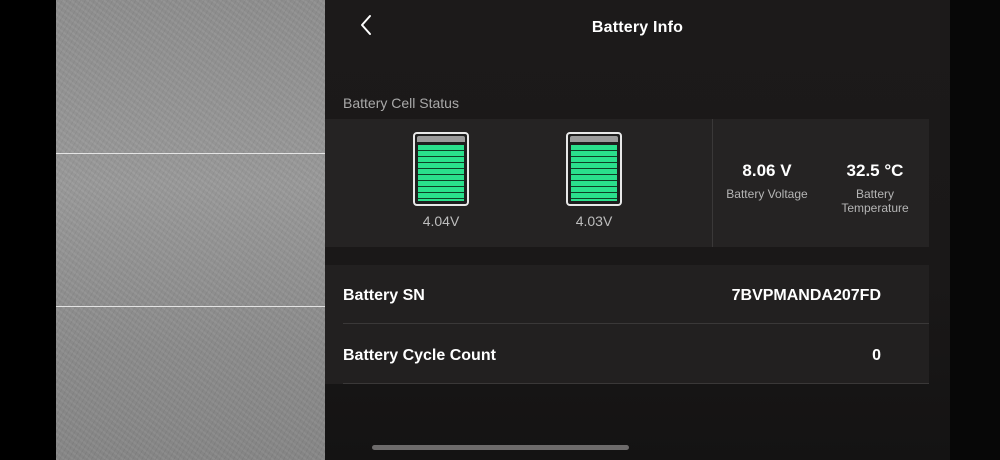 This screenshot has width=1000, height=460. Describe the element at coordinates (594, 221) in the screenshot. I see `cell-voltage: 4.03V` at that location.